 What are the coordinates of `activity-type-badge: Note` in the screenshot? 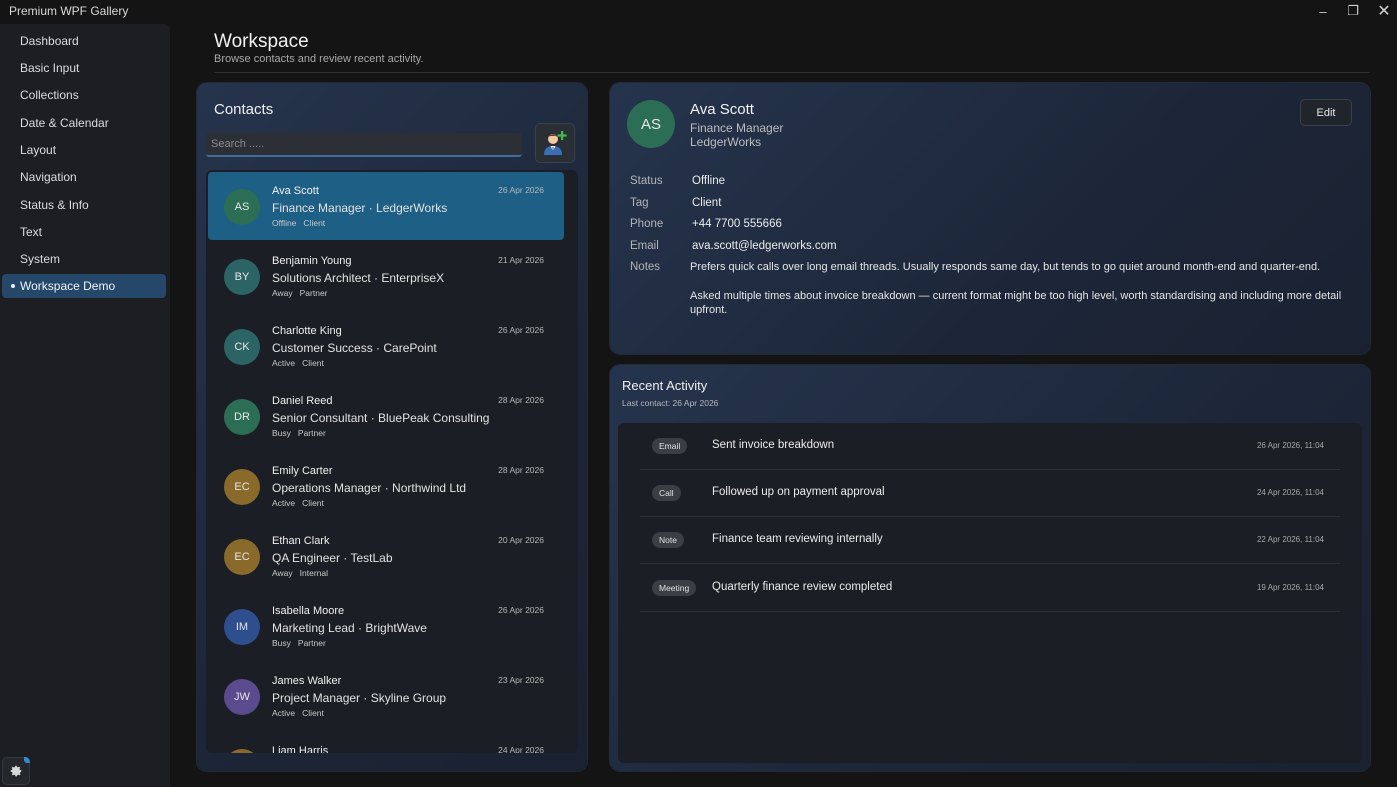 It's located at (668, 540).